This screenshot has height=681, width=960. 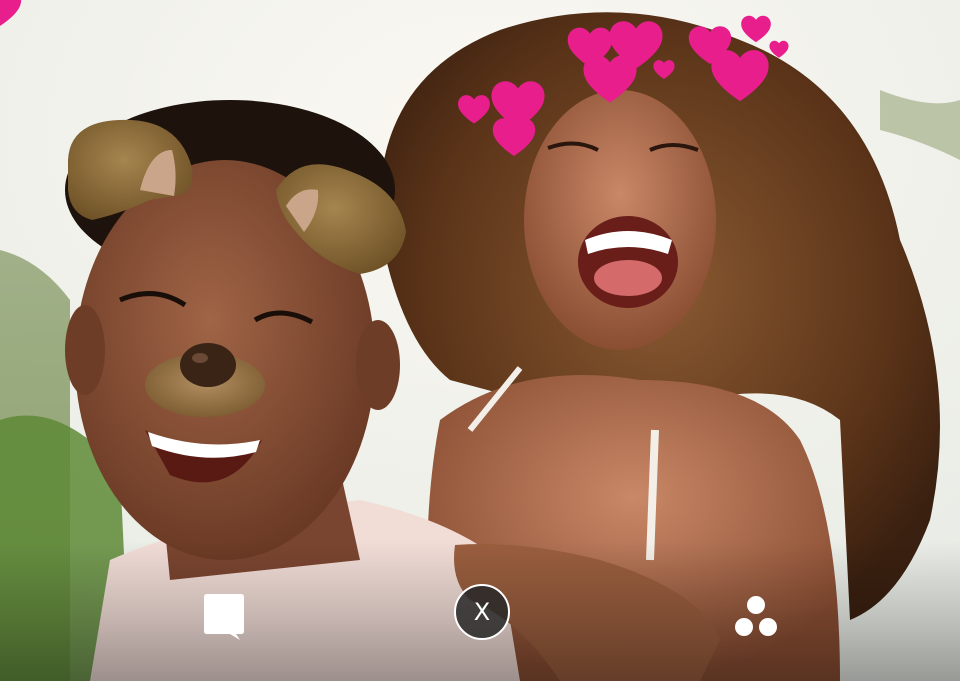 I want to click on chat-bubble-icon, so click(x=224, y=617).